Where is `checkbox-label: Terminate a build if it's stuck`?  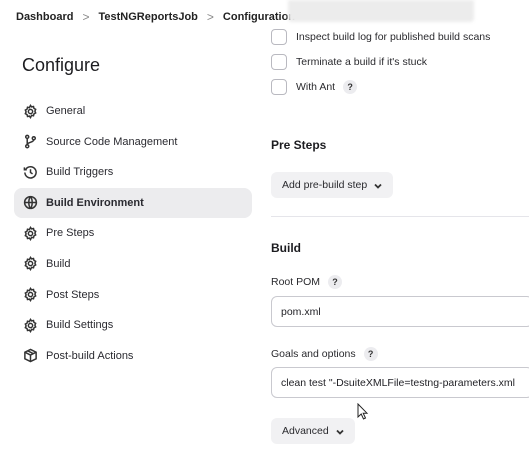 checkbox-label: Terminate a build if it's stuck is located at coordinates (361, 62).